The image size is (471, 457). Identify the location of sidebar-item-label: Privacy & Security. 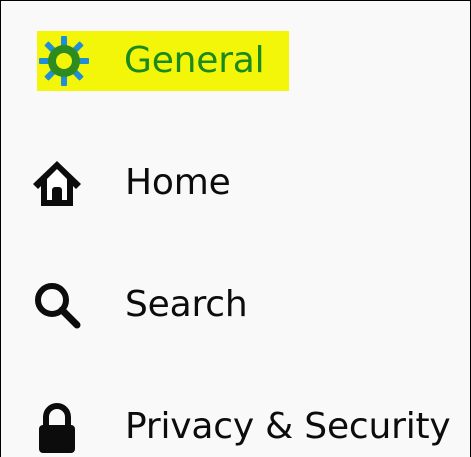
(288, 426).